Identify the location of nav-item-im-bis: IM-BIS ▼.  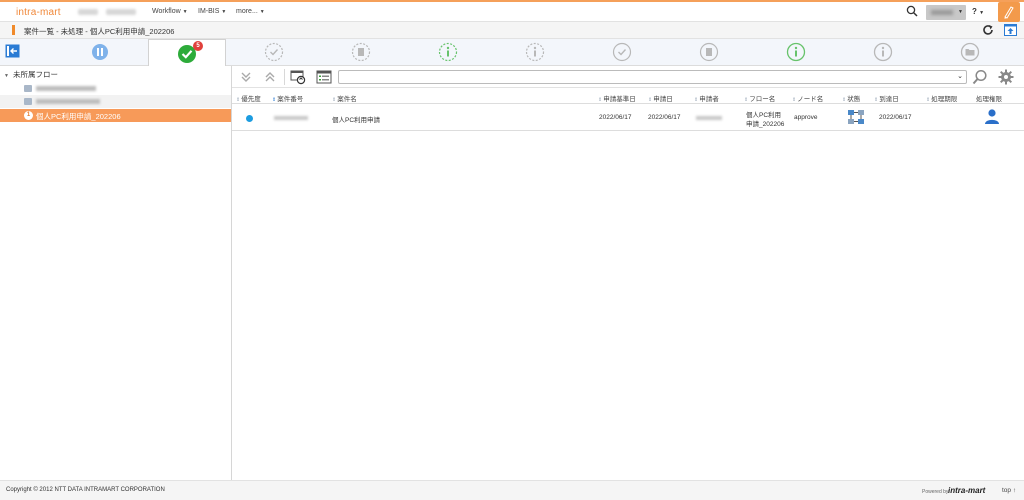
(212, 11).